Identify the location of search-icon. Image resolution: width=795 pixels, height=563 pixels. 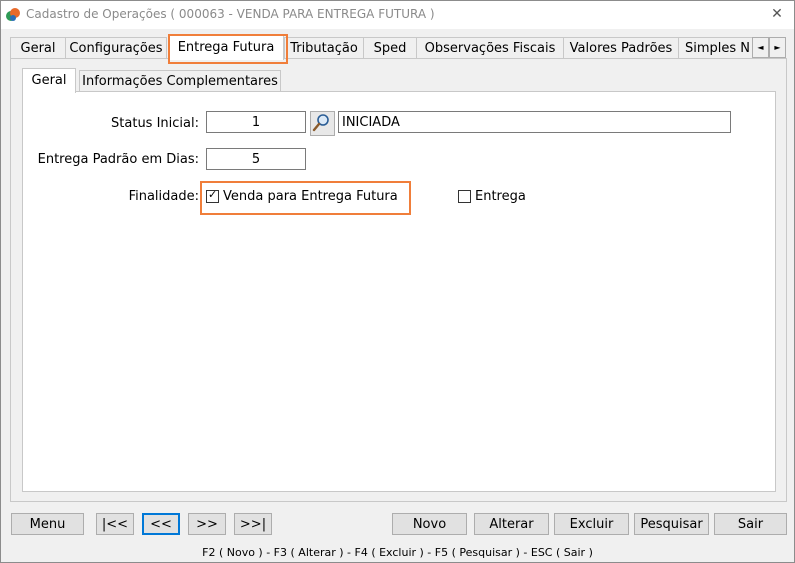
(320, 123).